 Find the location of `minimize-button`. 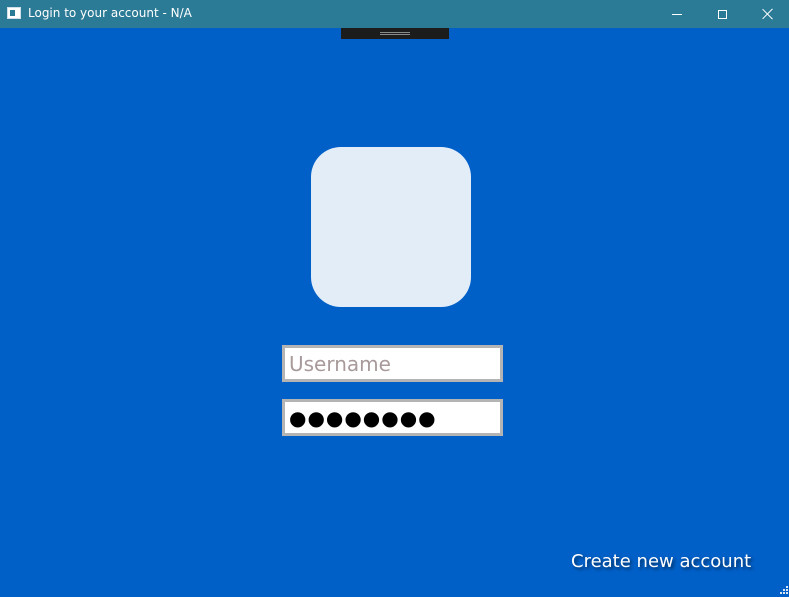

minimize-button is located at coordinates (677, 14).